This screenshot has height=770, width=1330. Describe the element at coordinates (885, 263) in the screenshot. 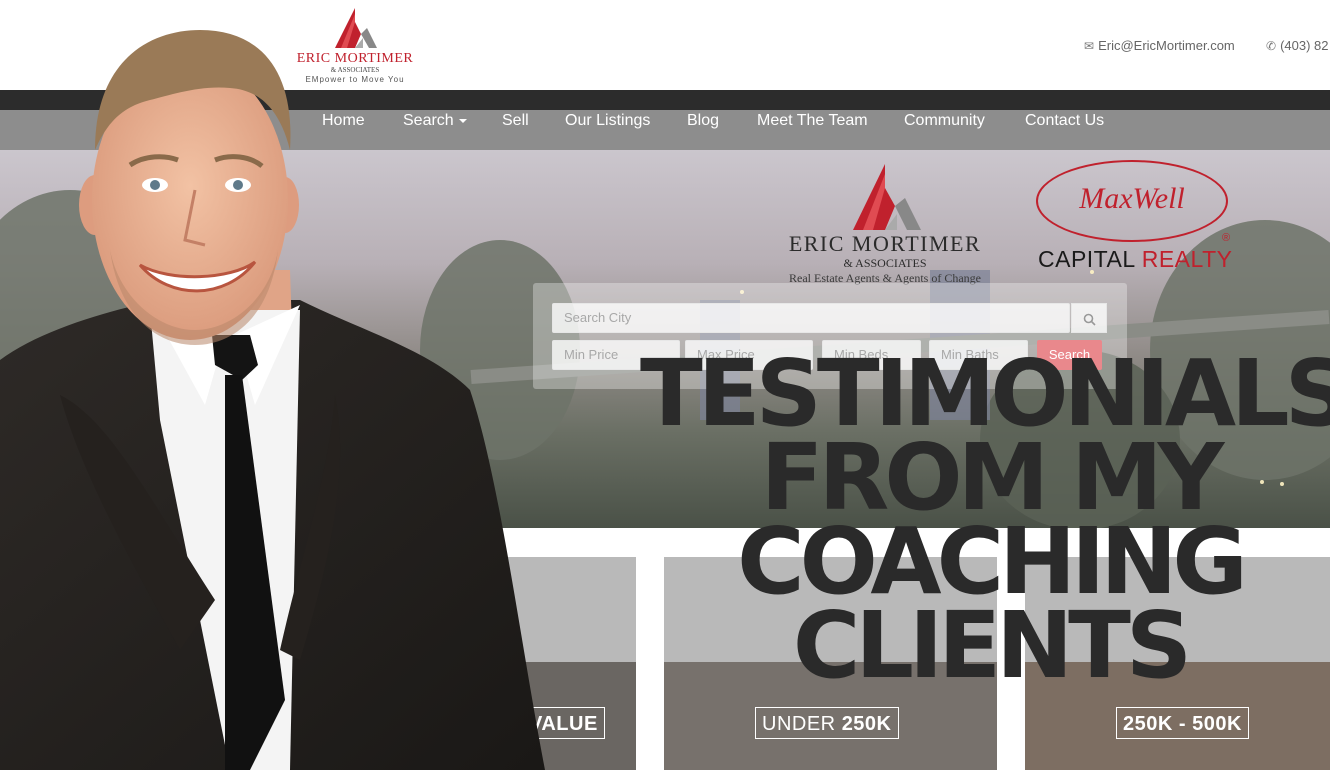

I see `hero-brand-line-2: & ASSOCIATES` at that location.